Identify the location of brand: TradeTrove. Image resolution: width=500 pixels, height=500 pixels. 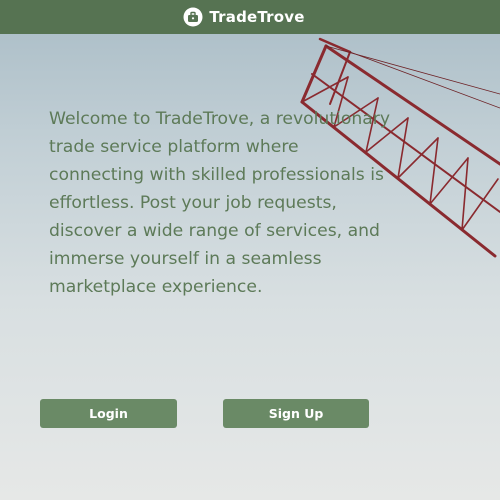
(243, 17).